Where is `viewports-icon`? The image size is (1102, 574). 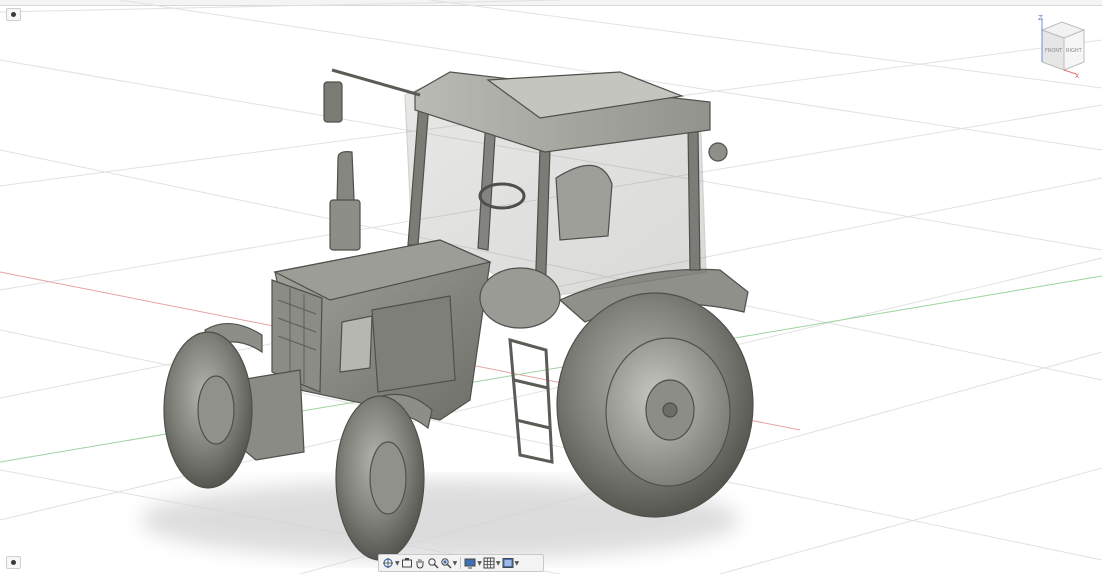
viewports-icon is located at coordinates (507, 563).